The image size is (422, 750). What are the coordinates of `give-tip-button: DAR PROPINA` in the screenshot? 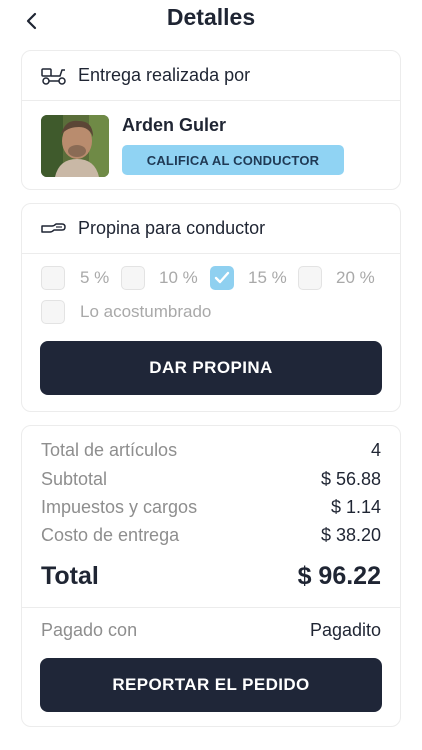 It's located at (211, 368).